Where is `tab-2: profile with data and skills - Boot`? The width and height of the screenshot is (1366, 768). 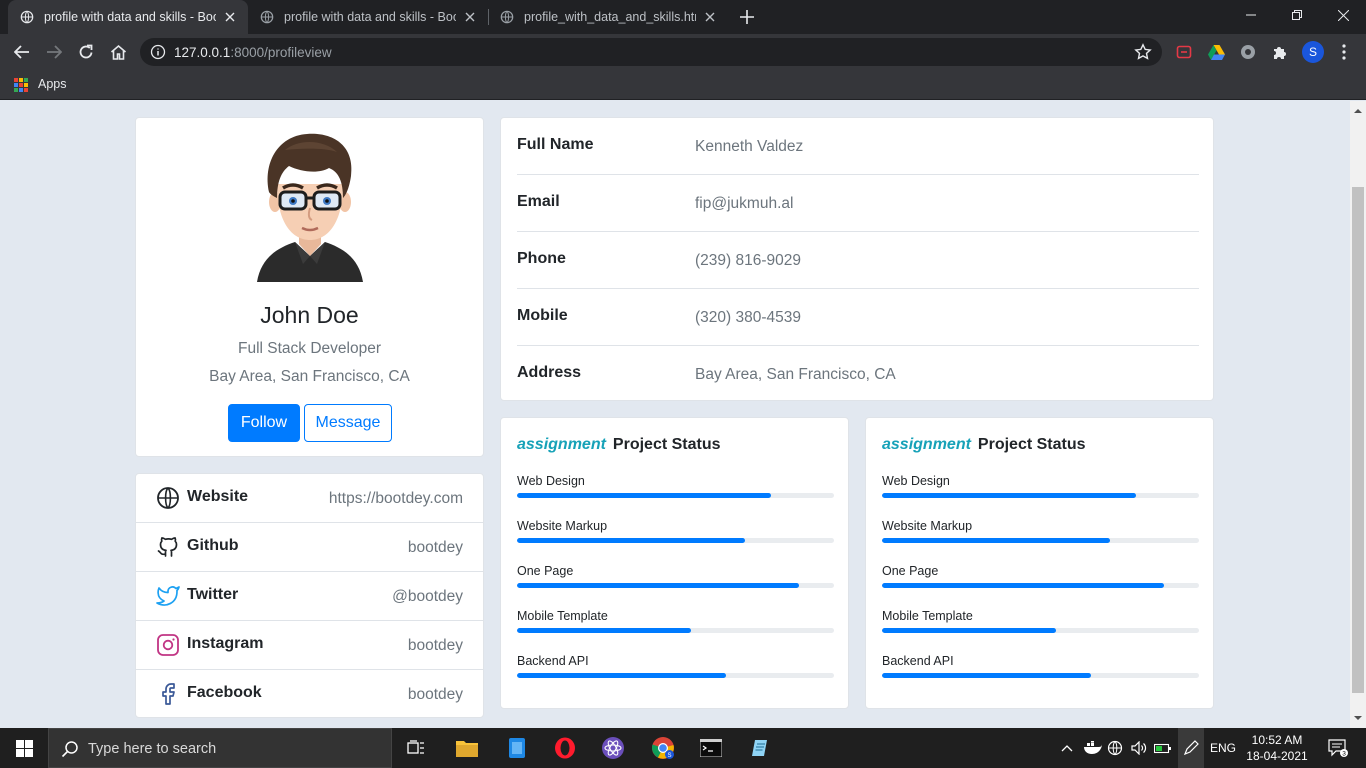
tab-2: profile with data and skills - Boot is located at coordinates (368, 17).